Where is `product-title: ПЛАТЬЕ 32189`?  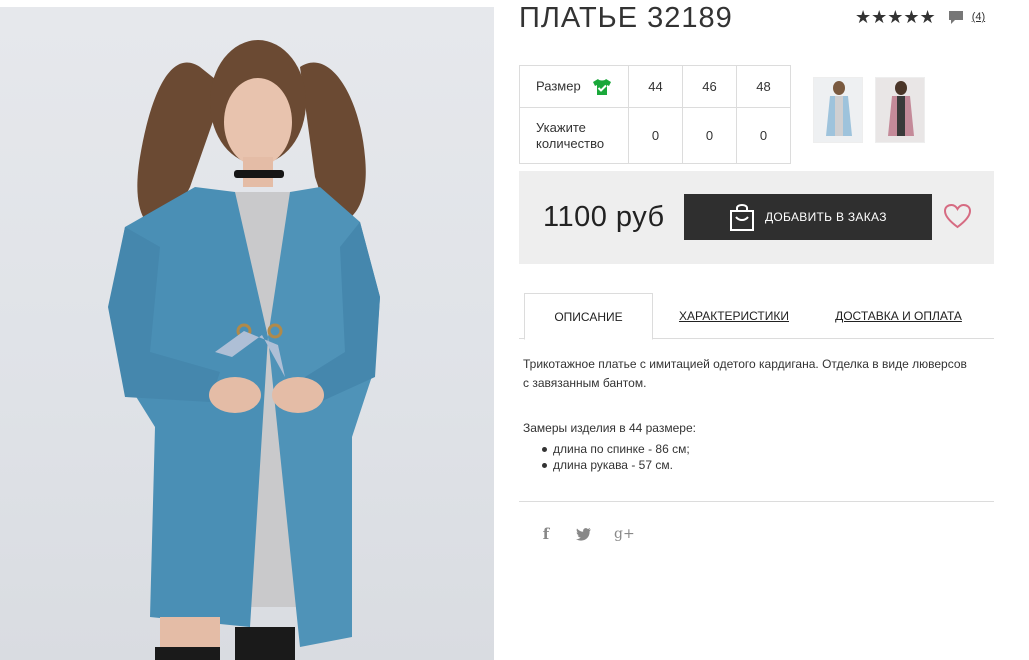
product-title: ПЛАТЬЕ 32189 is located at coordinates (626, 18).